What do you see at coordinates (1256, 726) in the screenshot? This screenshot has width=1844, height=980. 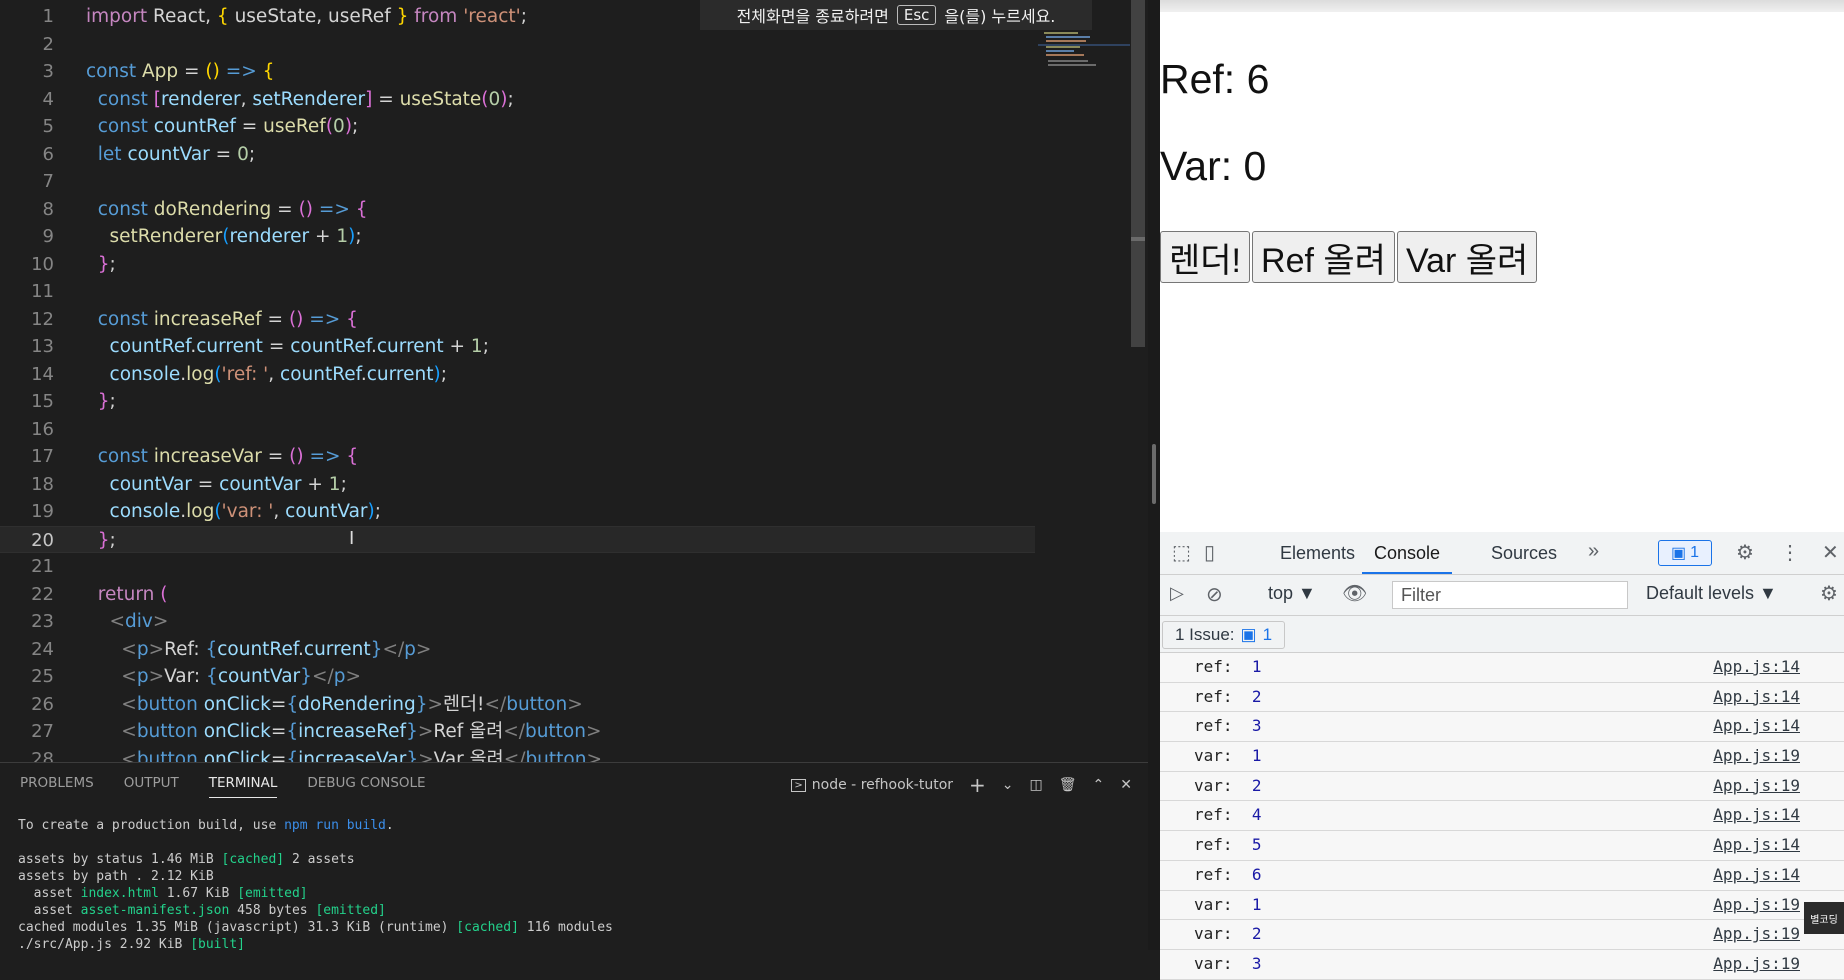 I see `console-log-value: 3` at bounding box center [1256, 726].